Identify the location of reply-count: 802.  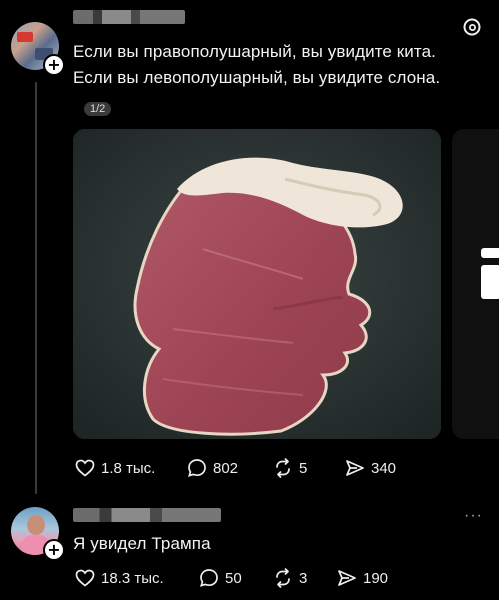
(226, 468).